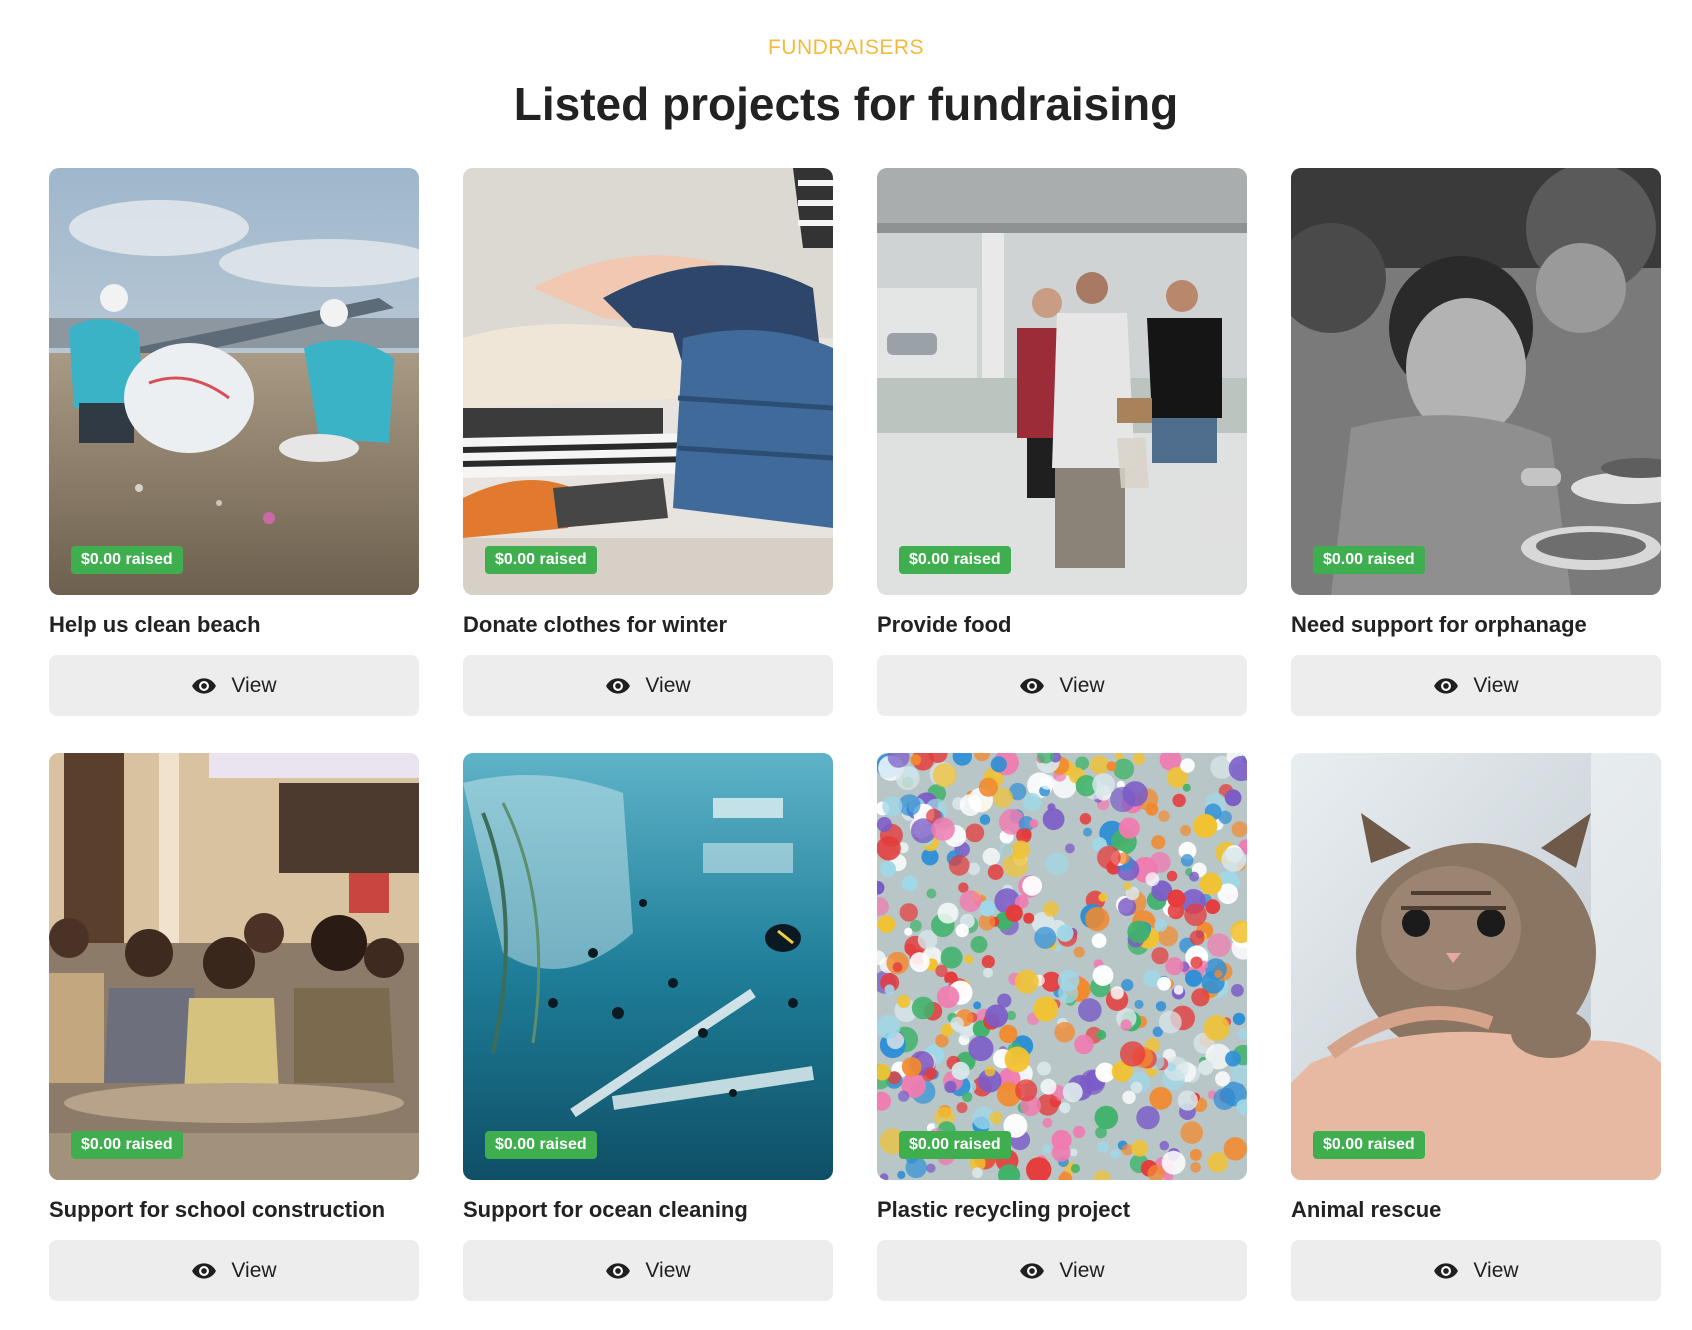  I want to click on project-card: $0.00 raised Provide food View, so click(1062, 442).